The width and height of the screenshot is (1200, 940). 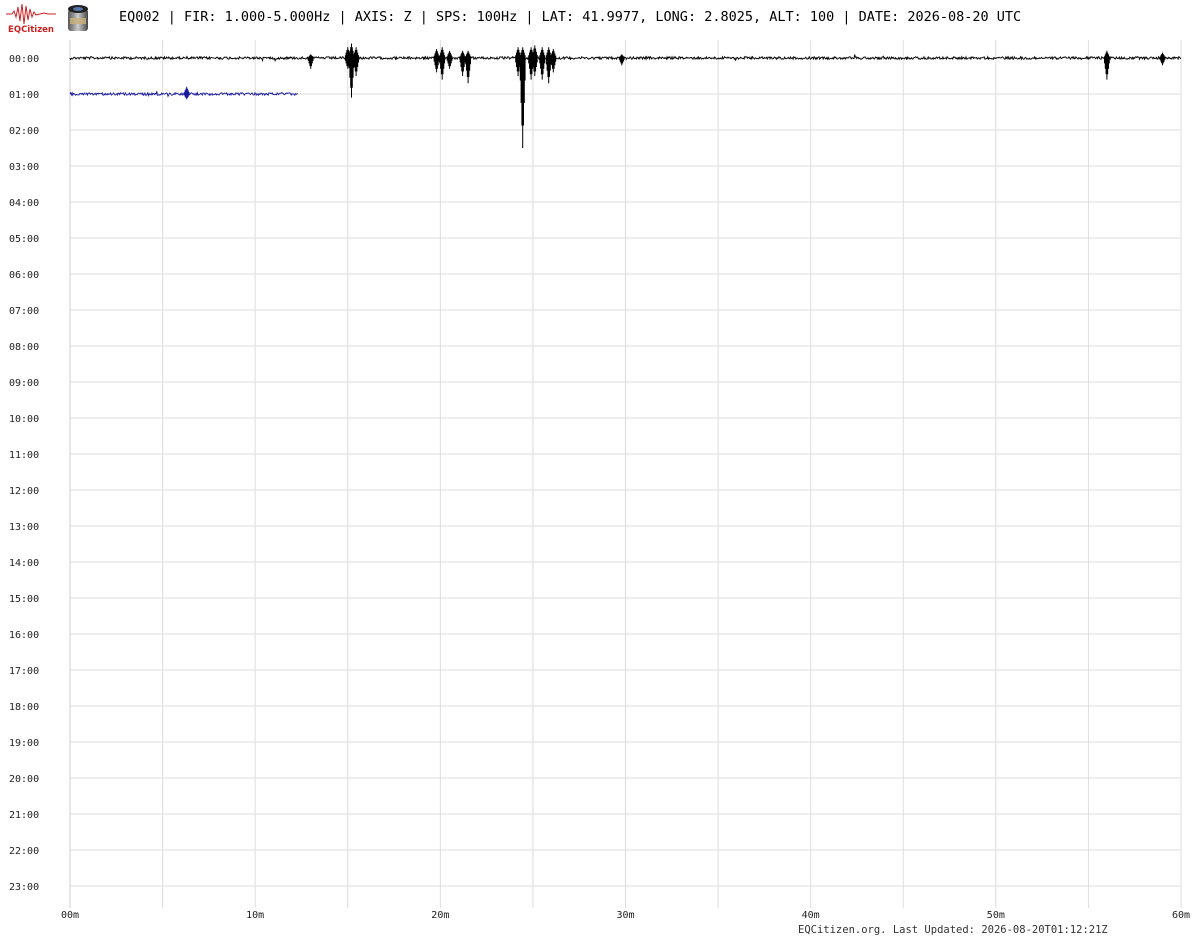 I want to click on row-label: 17:00, so click(x=24, y=671).